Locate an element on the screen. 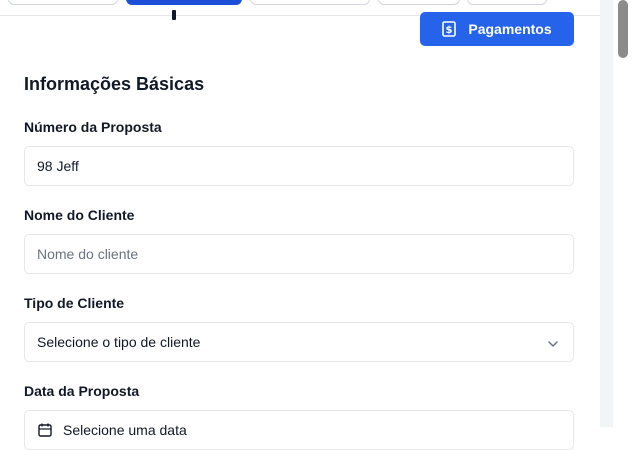 The image size is (643, 450). client-name-label: Nome do Cliente is located at coordinates (79, 215).